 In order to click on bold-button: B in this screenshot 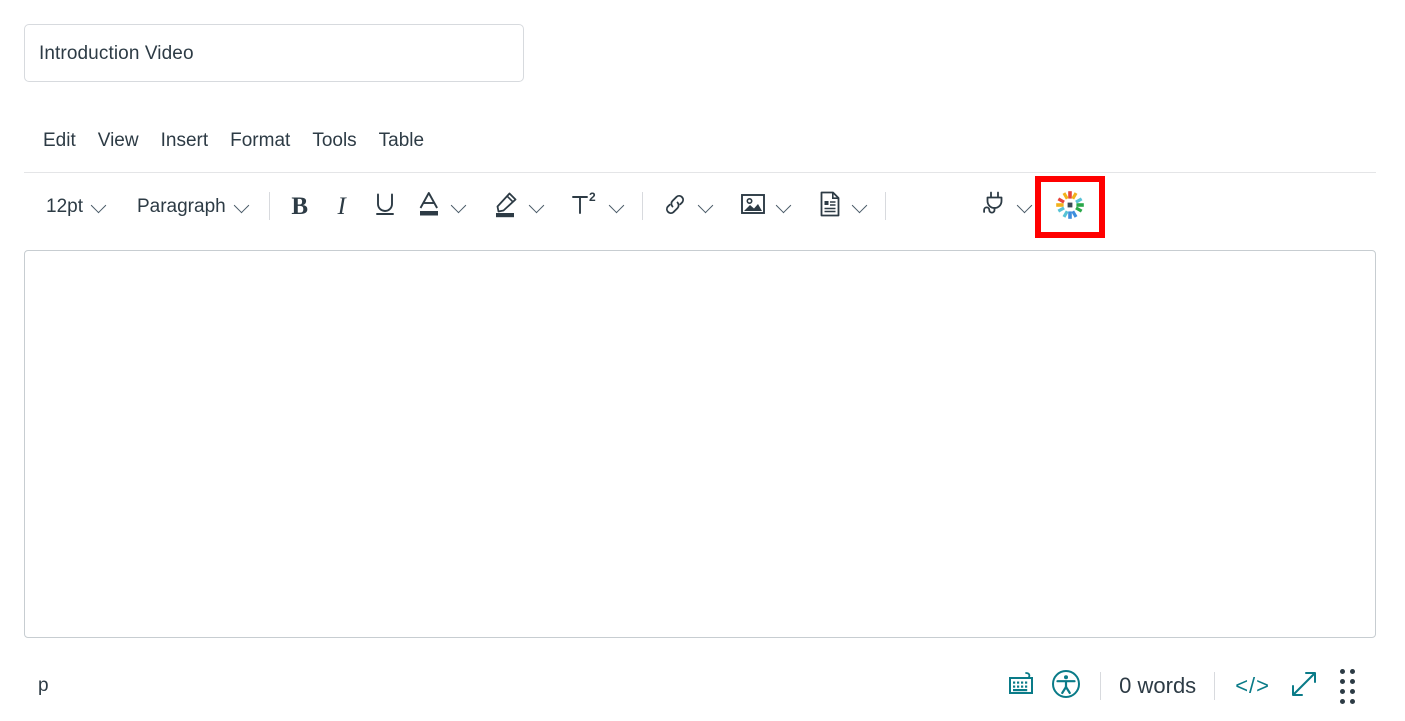, I will do `click(300, 206)`.